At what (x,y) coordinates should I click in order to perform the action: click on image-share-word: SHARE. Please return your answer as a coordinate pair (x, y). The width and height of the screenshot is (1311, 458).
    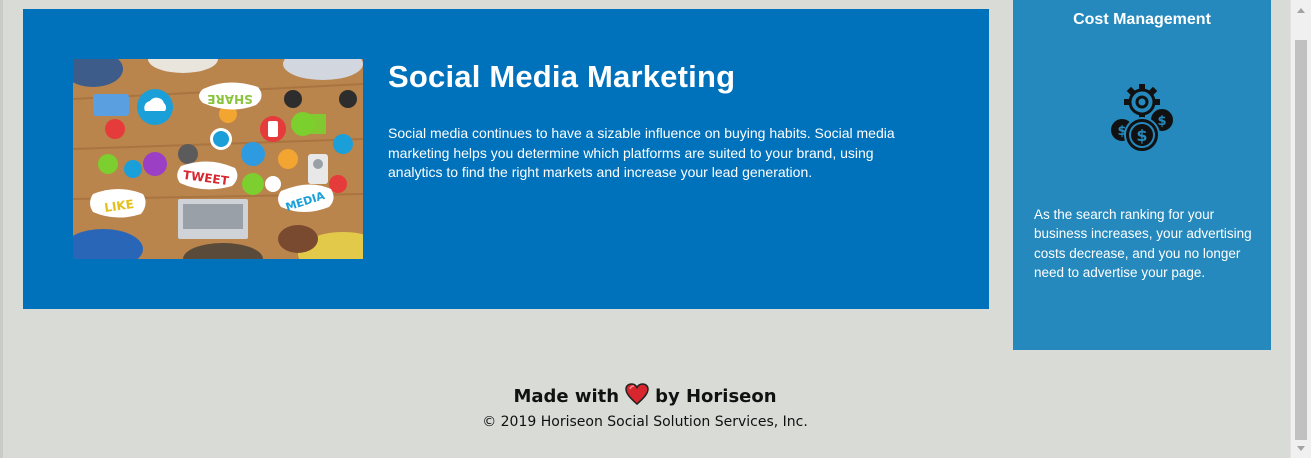
    Looking at the image, I should click on (229, 99).